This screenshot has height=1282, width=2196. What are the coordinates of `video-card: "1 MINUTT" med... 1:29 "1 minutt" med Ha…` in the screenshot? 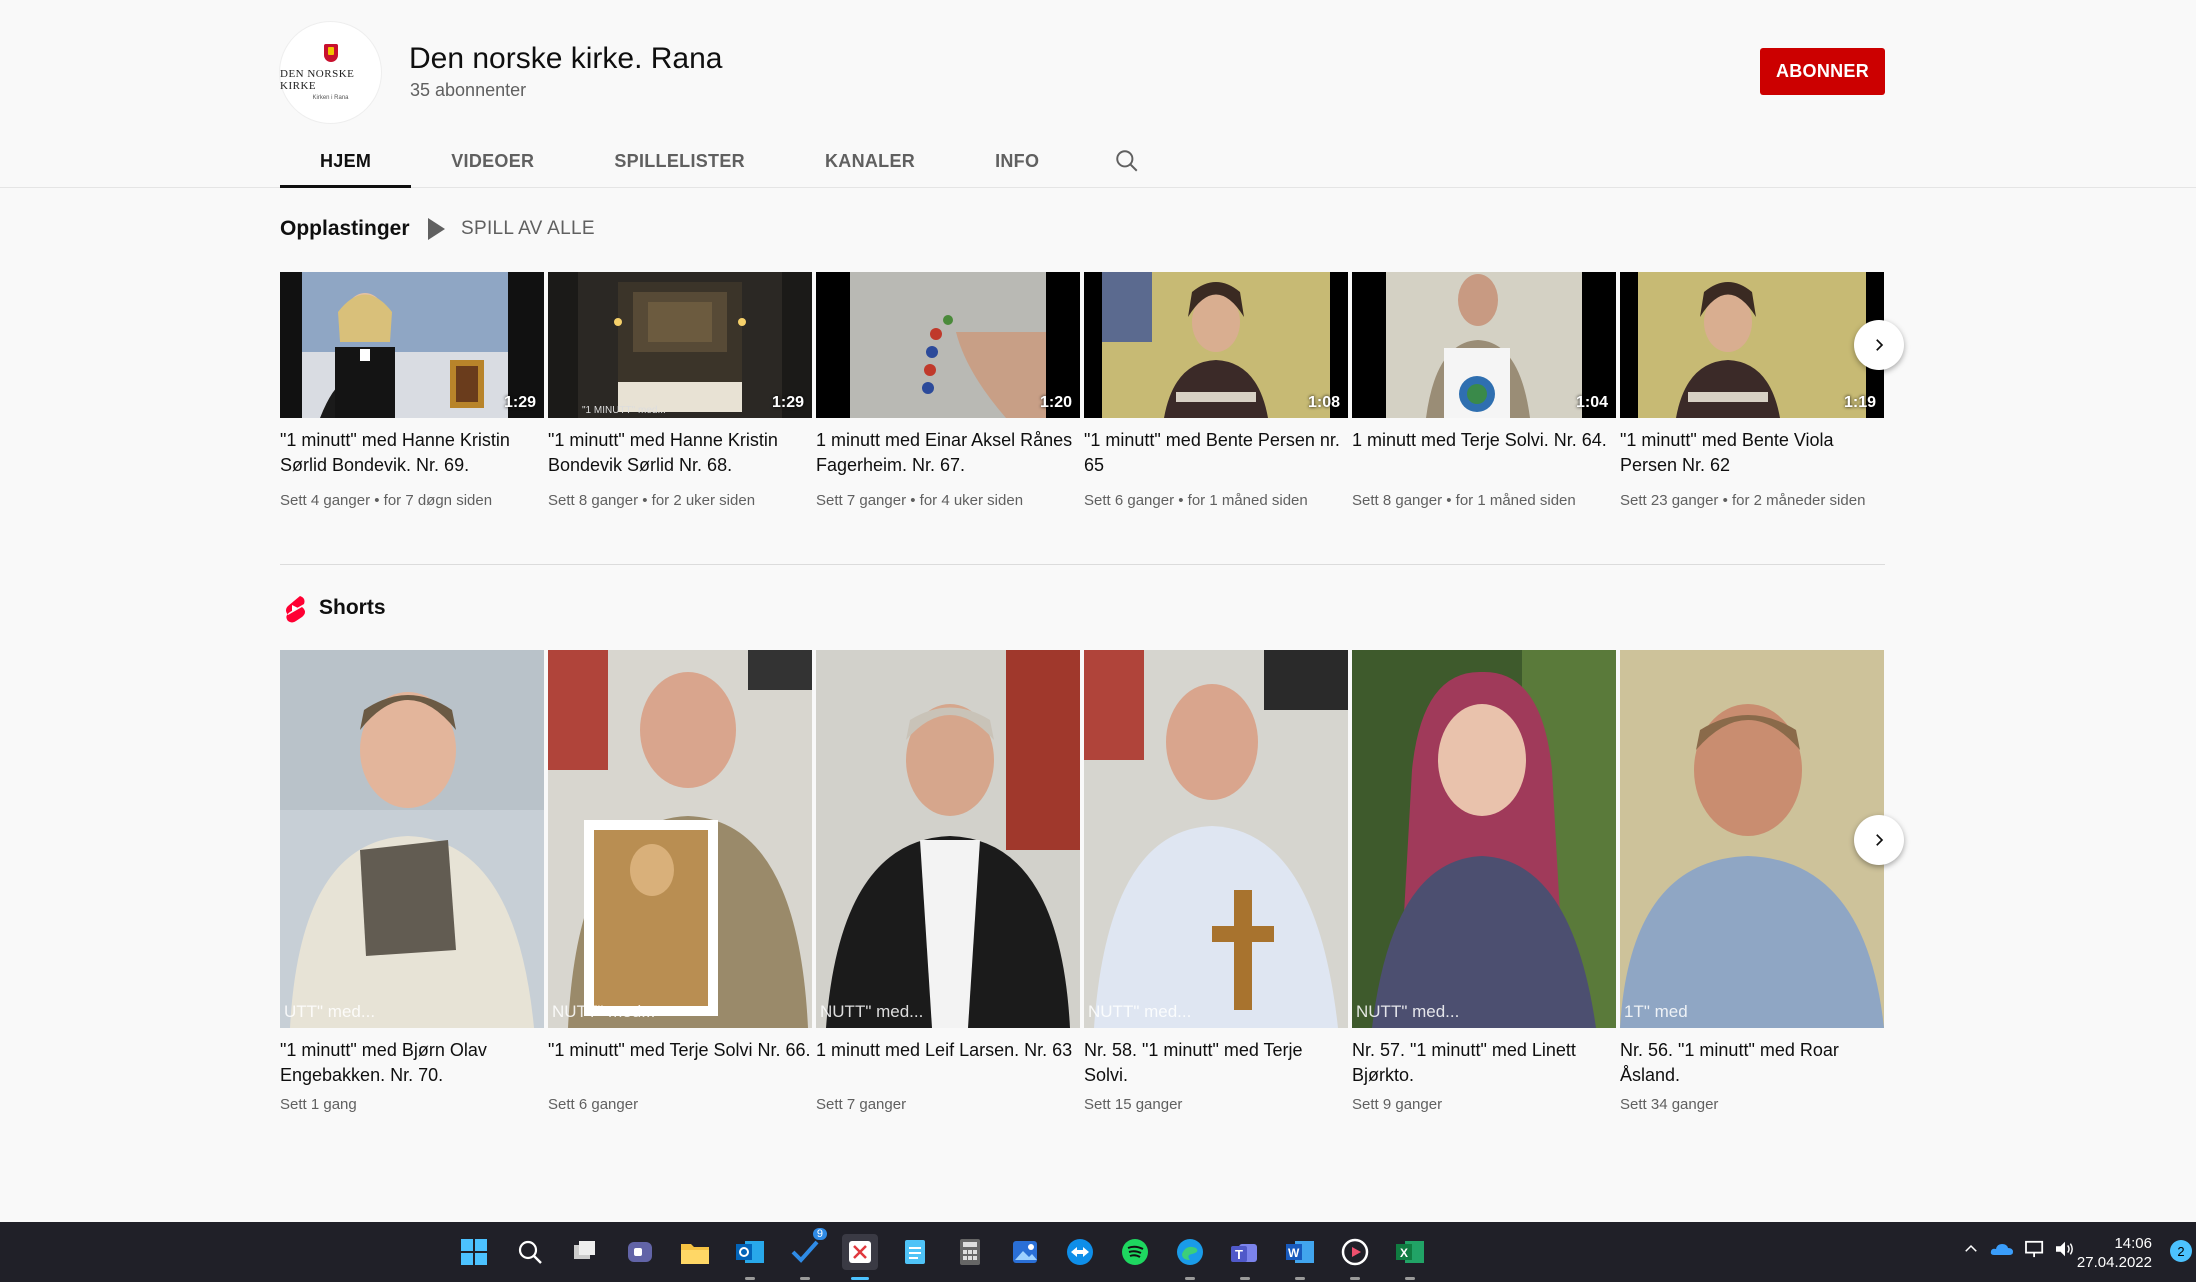 It's located at (680, 392).